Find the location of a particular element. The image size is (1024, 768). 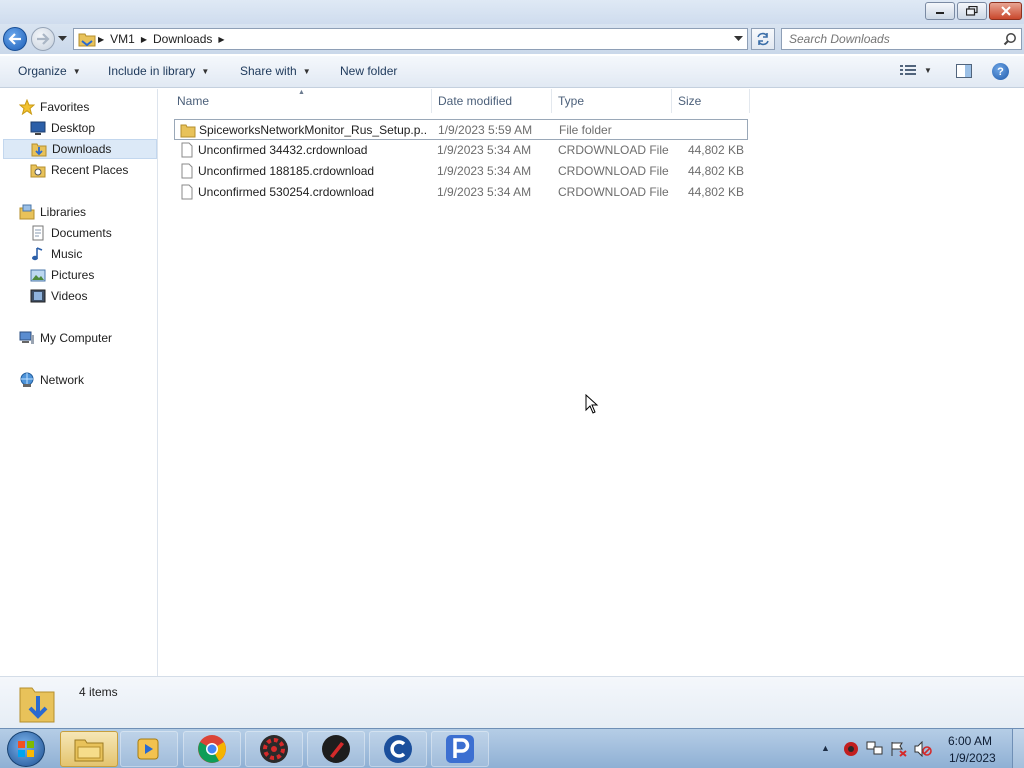

nav-desktop-label: Desktop is located at coordinates (73, 128).